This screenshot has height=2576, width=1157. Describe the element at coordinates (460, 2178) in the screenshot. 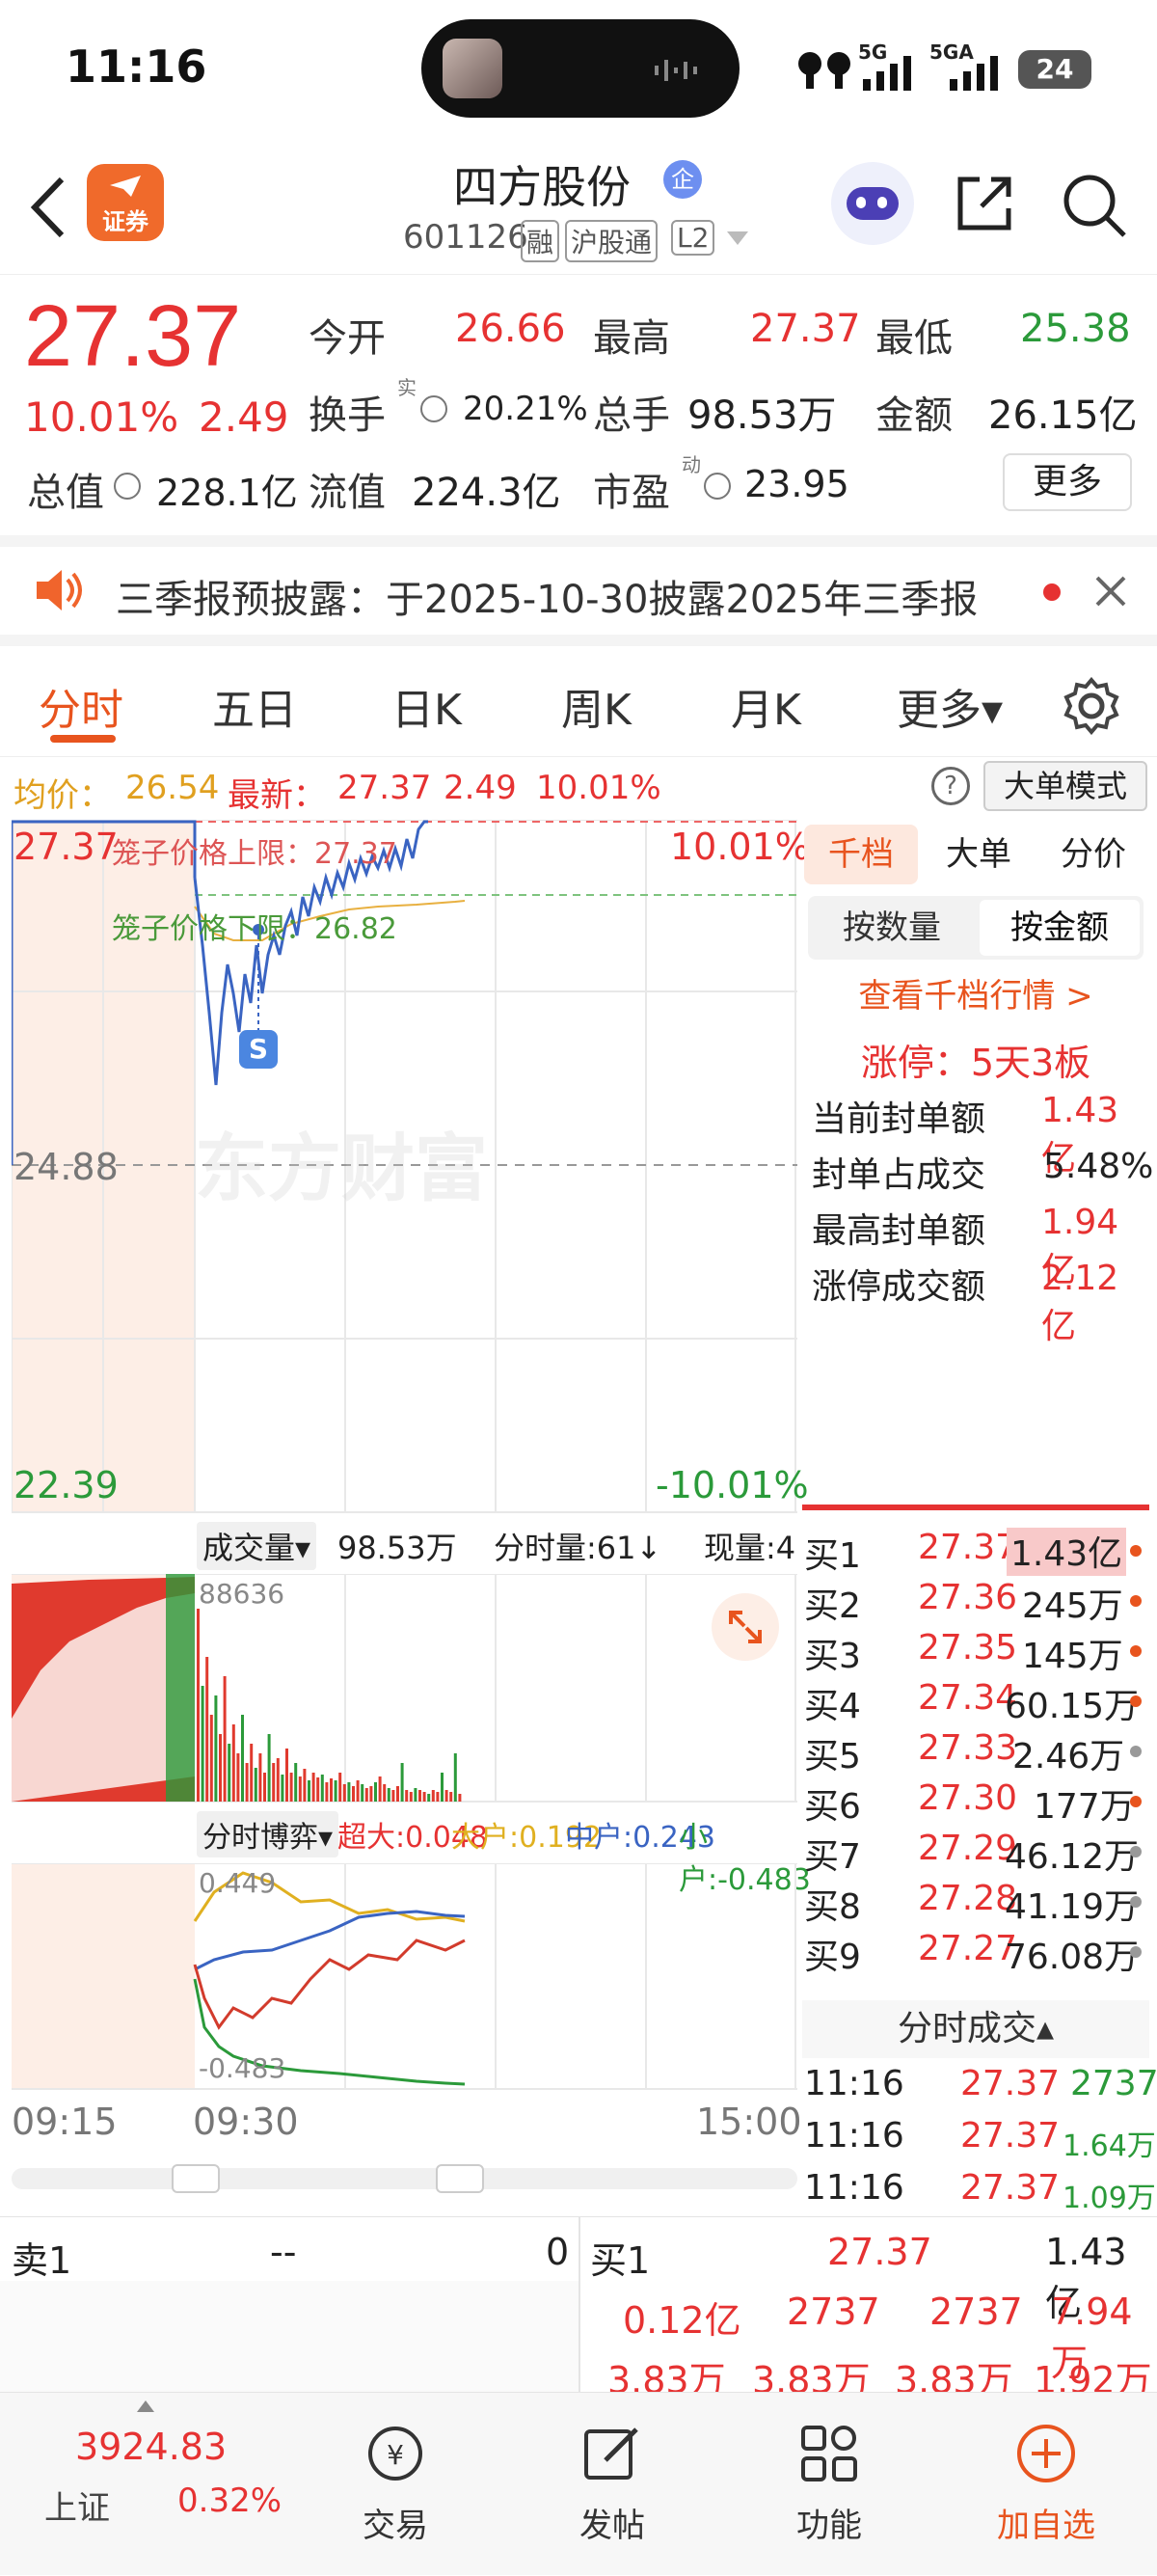

I see `slider-right-handle` at that location.